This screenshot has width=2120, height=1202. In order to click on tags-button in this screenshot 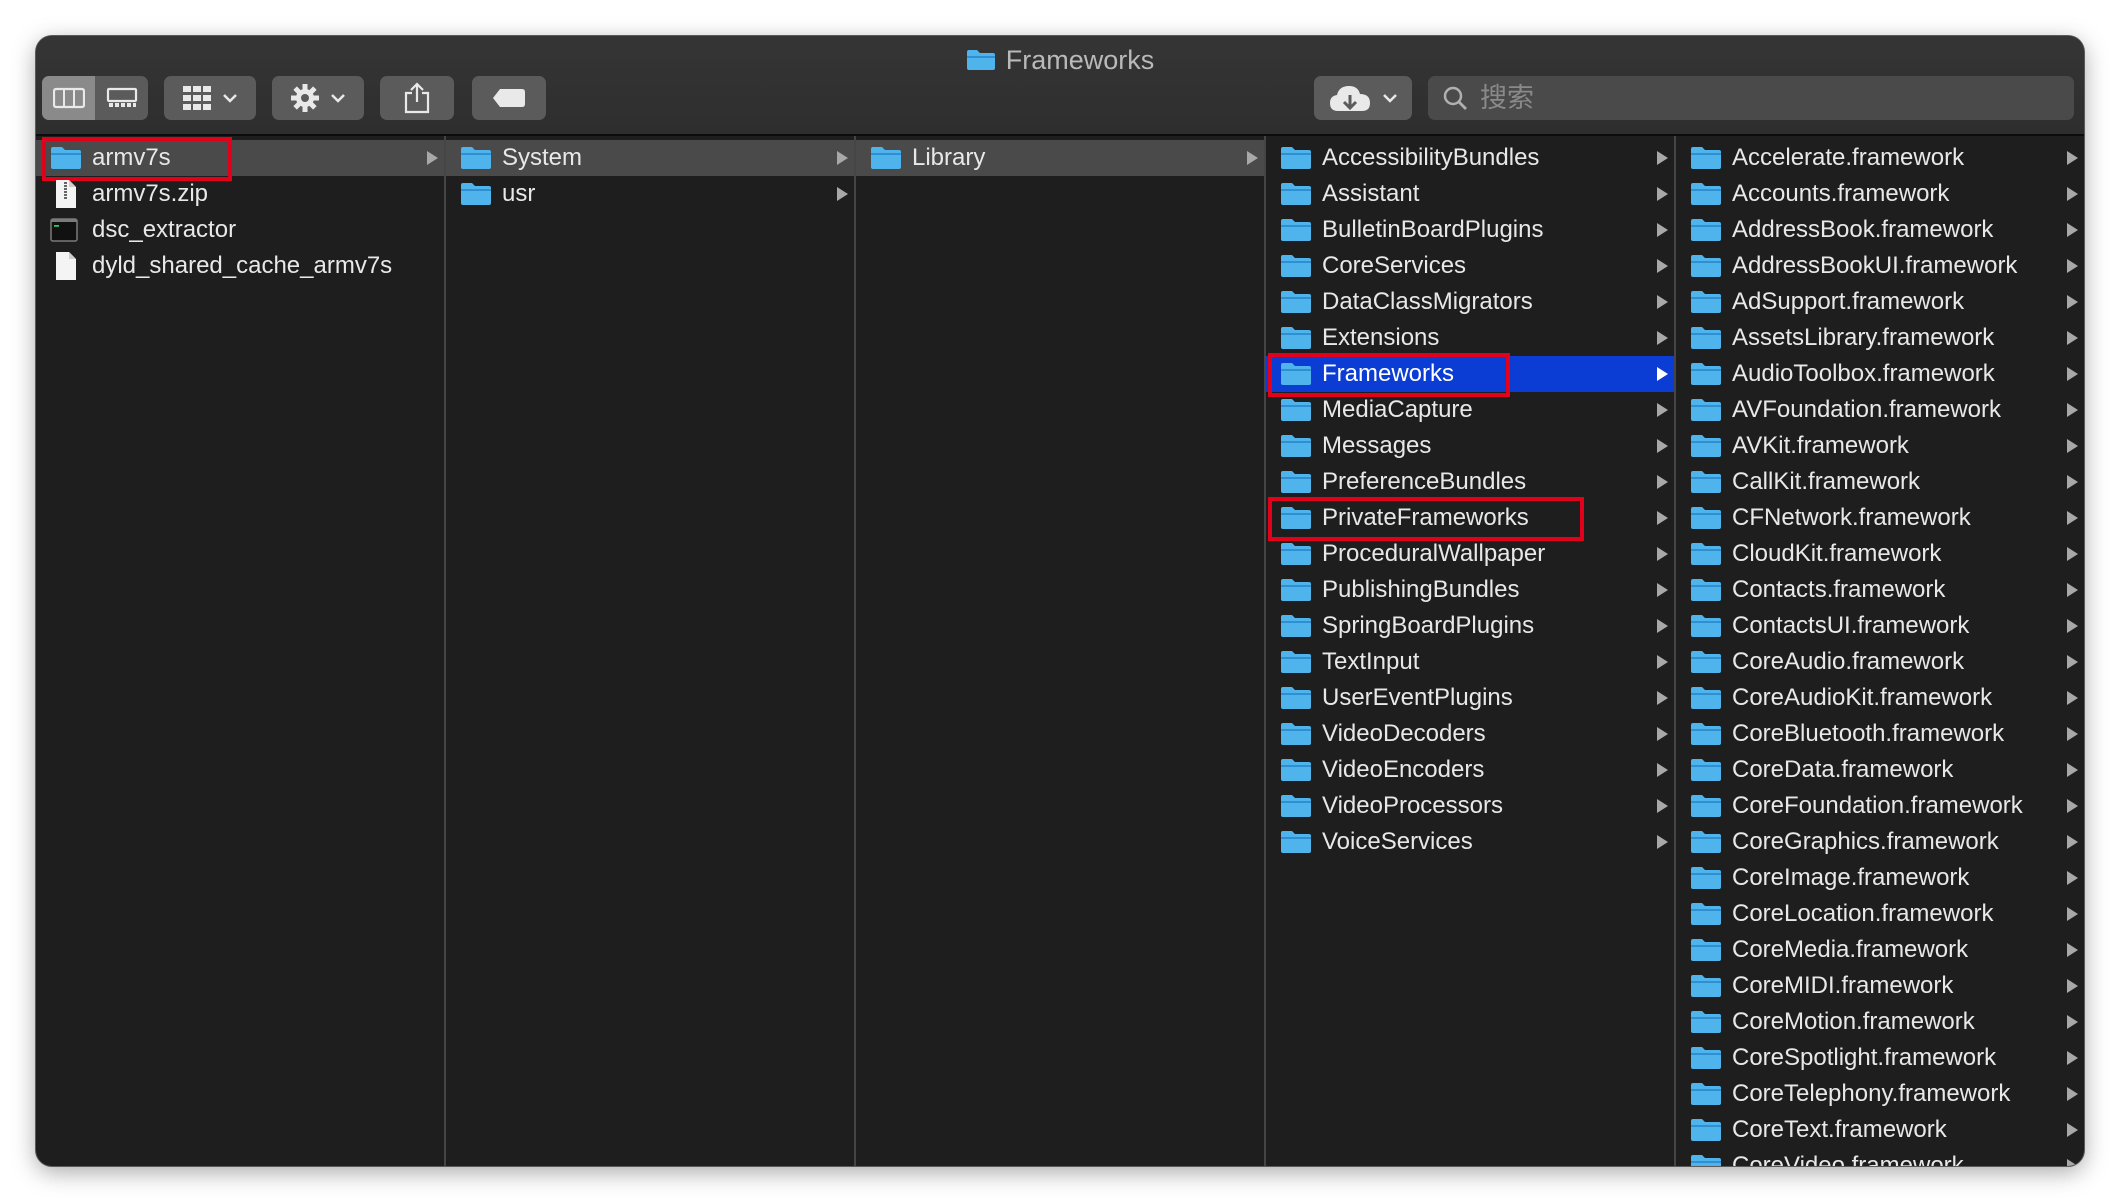, I will do `click(509, 98)`.